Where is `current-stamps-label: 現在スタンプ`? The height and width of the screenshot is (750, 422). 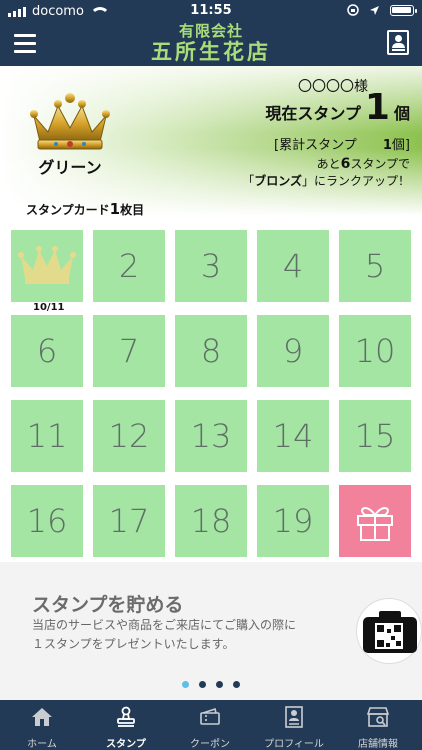 current-stamps-label: 現在スタンプ is located at coordinates (313, 113).